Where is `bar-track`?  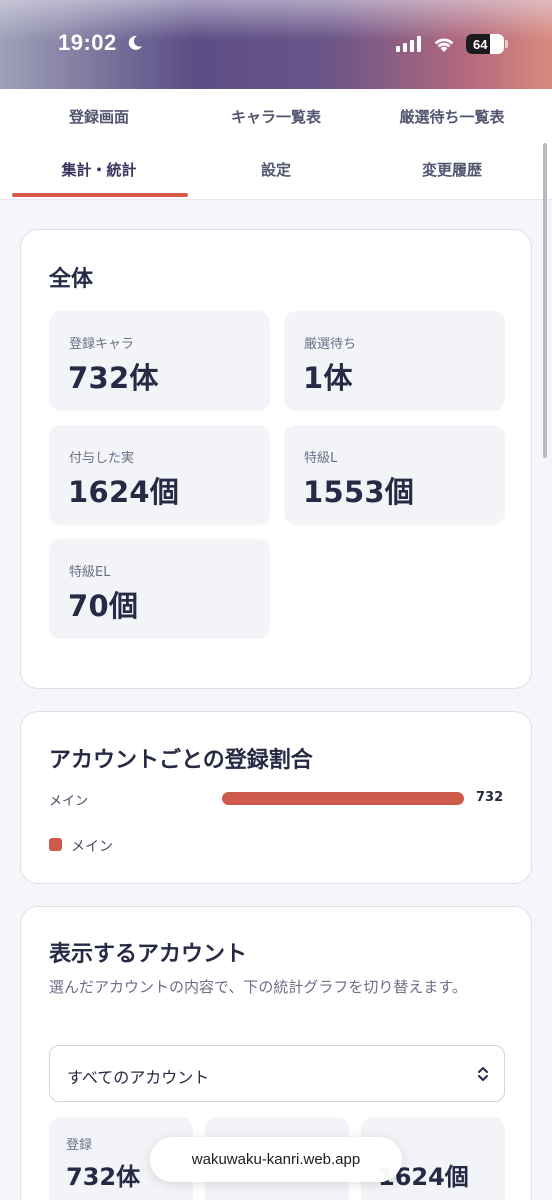
bar-track is located at coordinates (343, 798).